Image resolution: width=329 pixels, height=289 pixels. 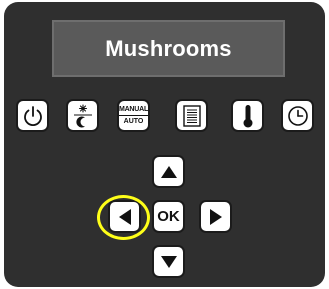 I want to click on down-arrow-button, so click(x=168, y=261).